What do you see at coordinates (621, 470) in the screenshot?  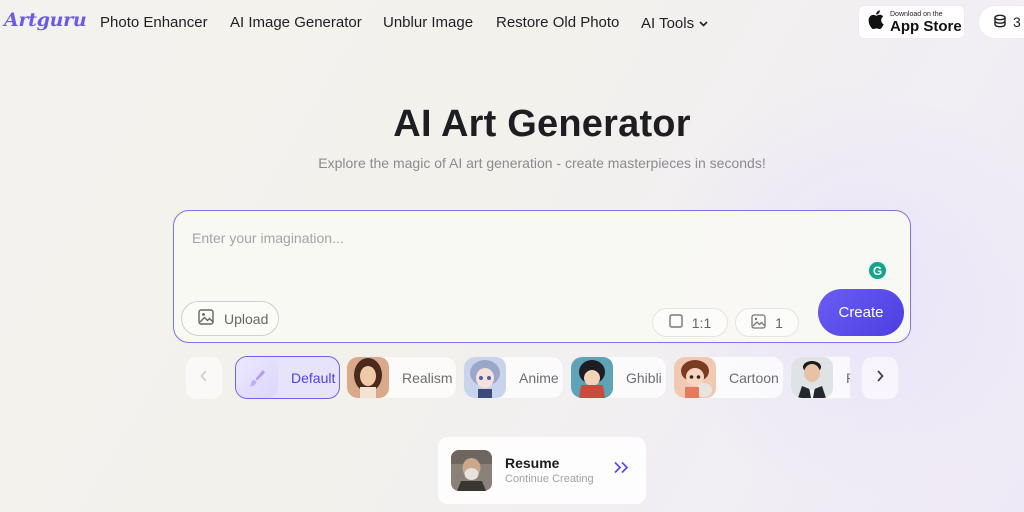 I see `double-chevron-right-icon` at bounding box center [621, 470].